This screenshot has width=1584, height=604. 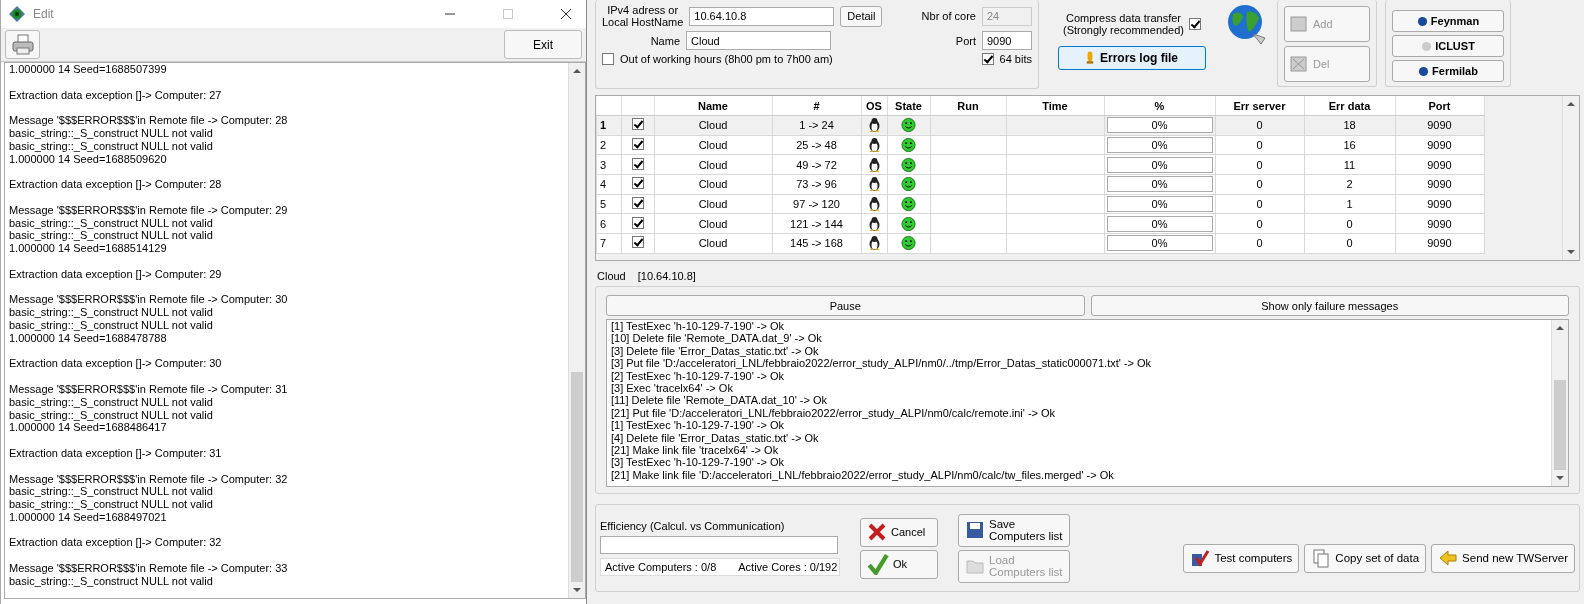 I want to click on message-line: [11] Delete file 'Remote_DATA.dat_10' -> Ok, so click(x=720, y=400).